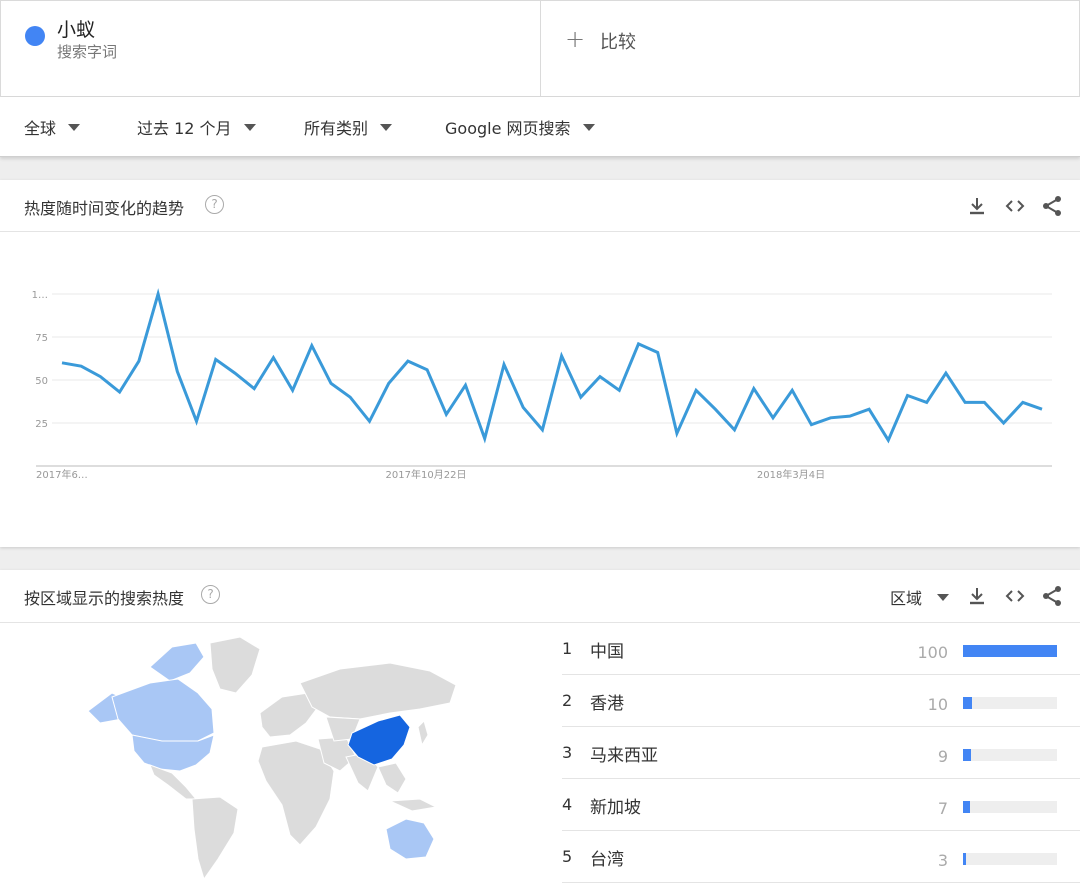  I want to click on category-filter-label: 所有类别, so click(336, 128).